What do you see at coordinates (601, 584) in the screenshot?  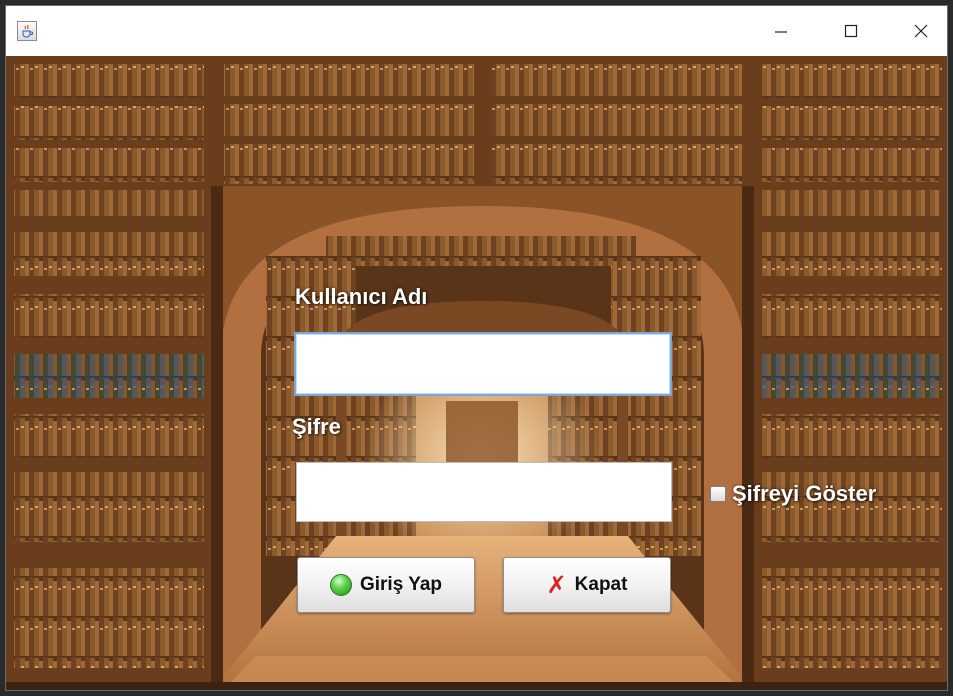 I see `close-app-button-label: Kapat` at bounding box center [601, 584].